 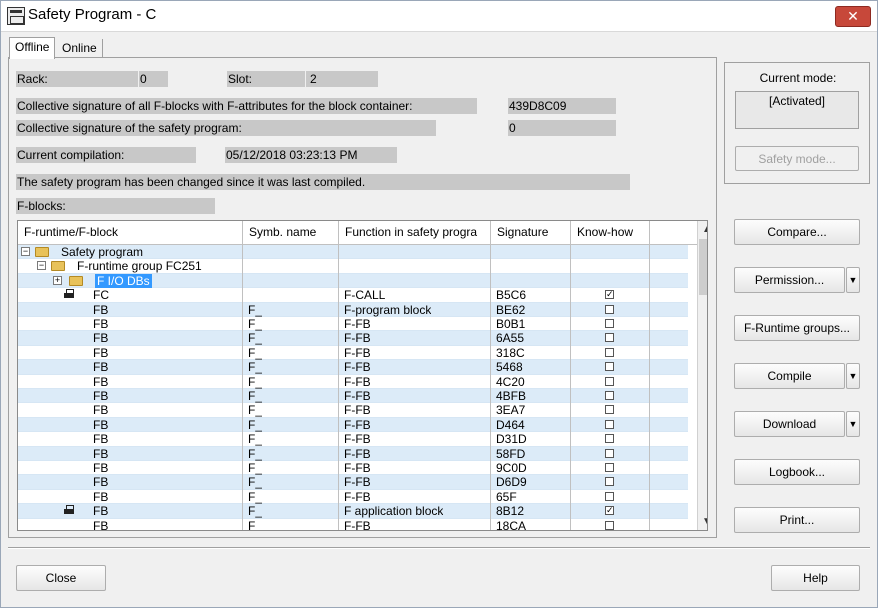 What do you see at coordinates (32, 48) in the screenshot?
I see `tab-offline: Offline` at bounding box center [32, 48].